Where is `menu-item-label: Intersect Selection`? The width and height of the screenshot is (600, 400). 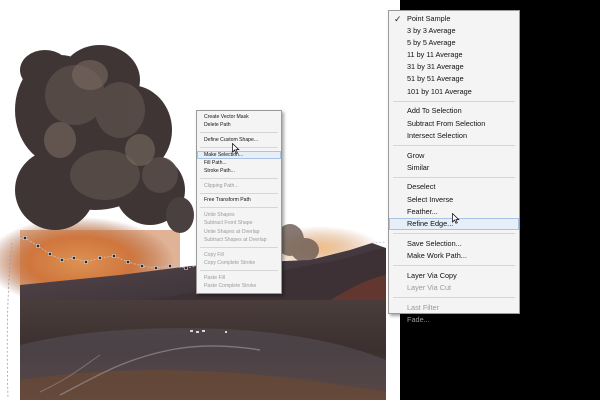
menu-item-label: Intersect Selection is located at coordinates (437, 135).